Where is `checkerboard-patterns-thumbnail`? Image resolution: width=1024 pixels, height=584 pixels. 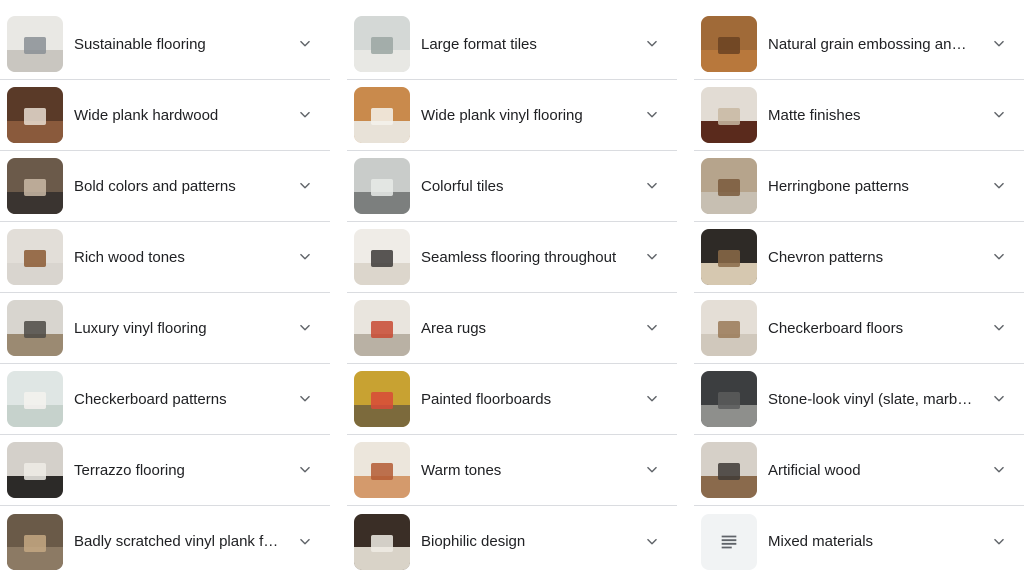
checkerboard-patterns-thumbnail is located at coordinates (35, 399).